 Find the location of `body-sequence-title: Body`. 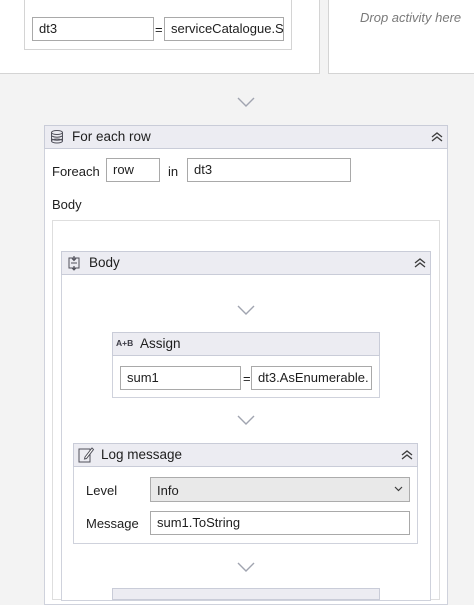

body-sequence-title: Body is located at coordinates (104, 262).